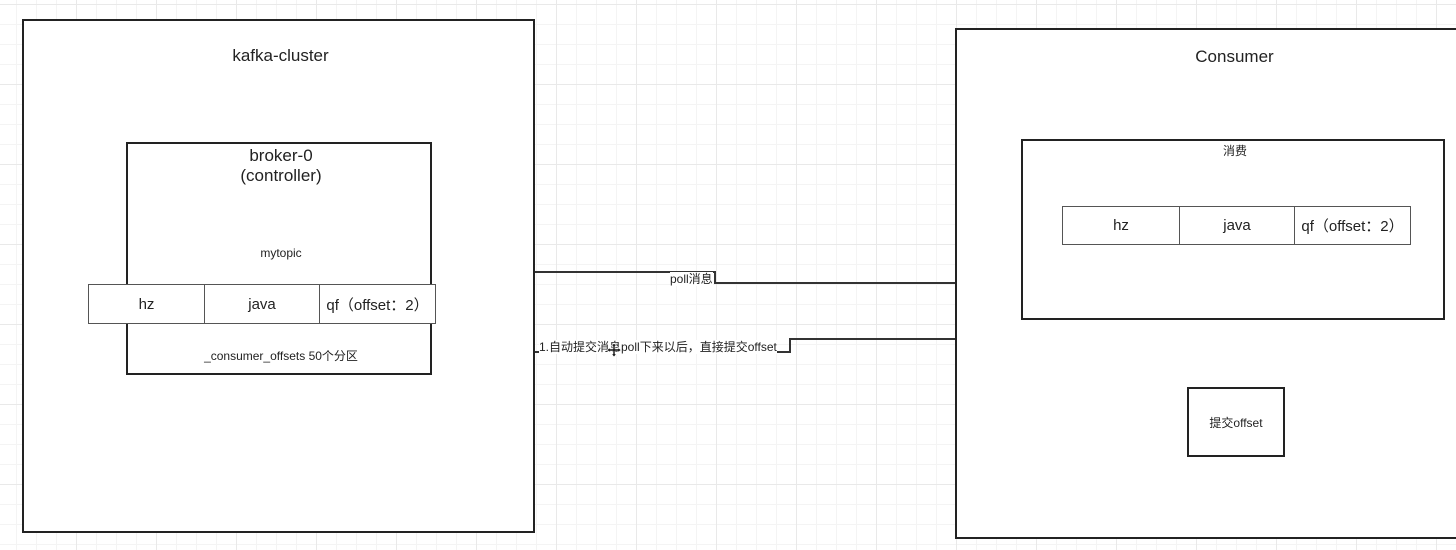  Describe the element at coordinates (281, 155) in the screenshot. I see `broker-name: broker-0` at that location.